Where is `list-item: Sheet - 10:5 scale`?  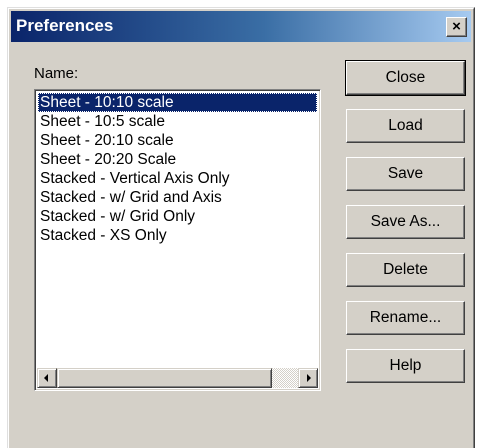
list-item: Sheet - 10:5 scale is located at coordinates (177, 121).